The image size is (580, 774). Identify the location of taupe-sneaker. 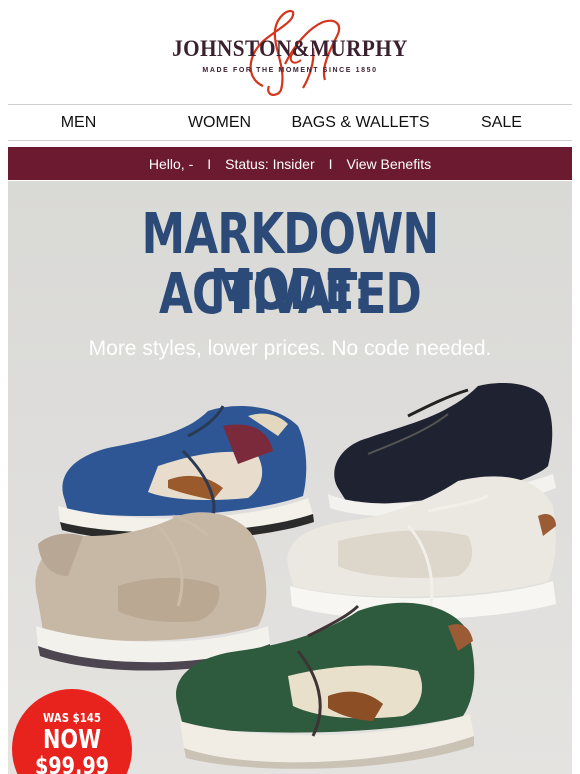
(152, 591).